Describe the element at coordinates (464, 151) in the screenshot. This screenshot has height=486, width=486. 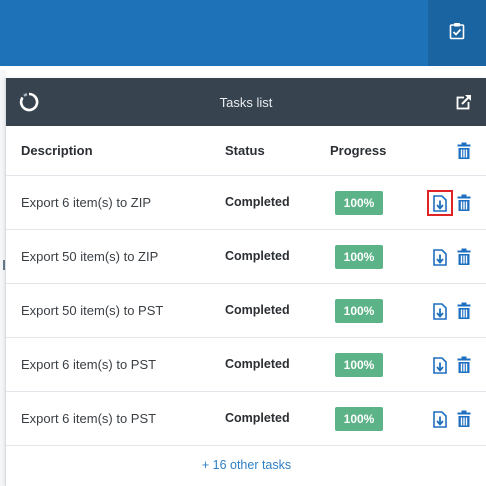
I see `delete-all-icon` at that location.